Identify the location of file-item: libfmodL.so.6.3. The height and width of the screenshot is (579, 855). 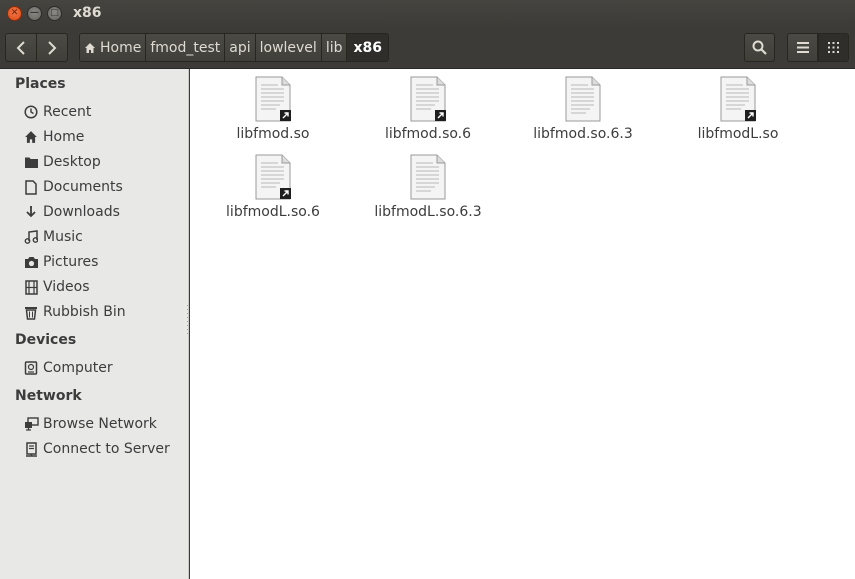
(428, 187).